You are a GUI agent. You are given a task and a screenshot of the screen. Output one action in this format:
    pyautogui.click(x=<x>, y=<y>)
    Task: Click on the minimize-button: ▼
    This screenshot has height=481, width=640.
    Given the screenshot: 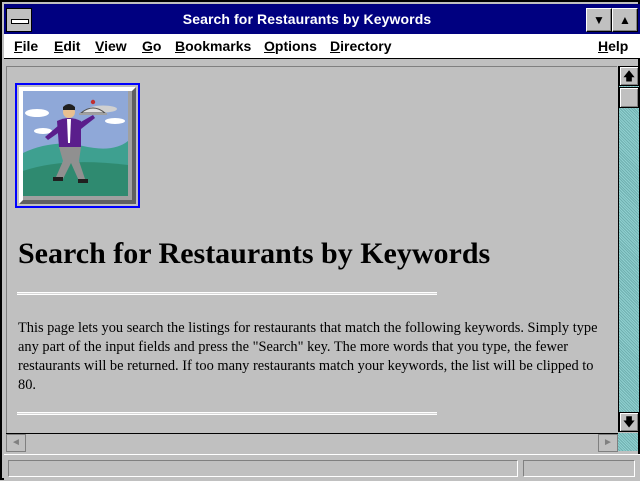 What is the action you would take?
    pyautogui.click(x=599, y=20)
    